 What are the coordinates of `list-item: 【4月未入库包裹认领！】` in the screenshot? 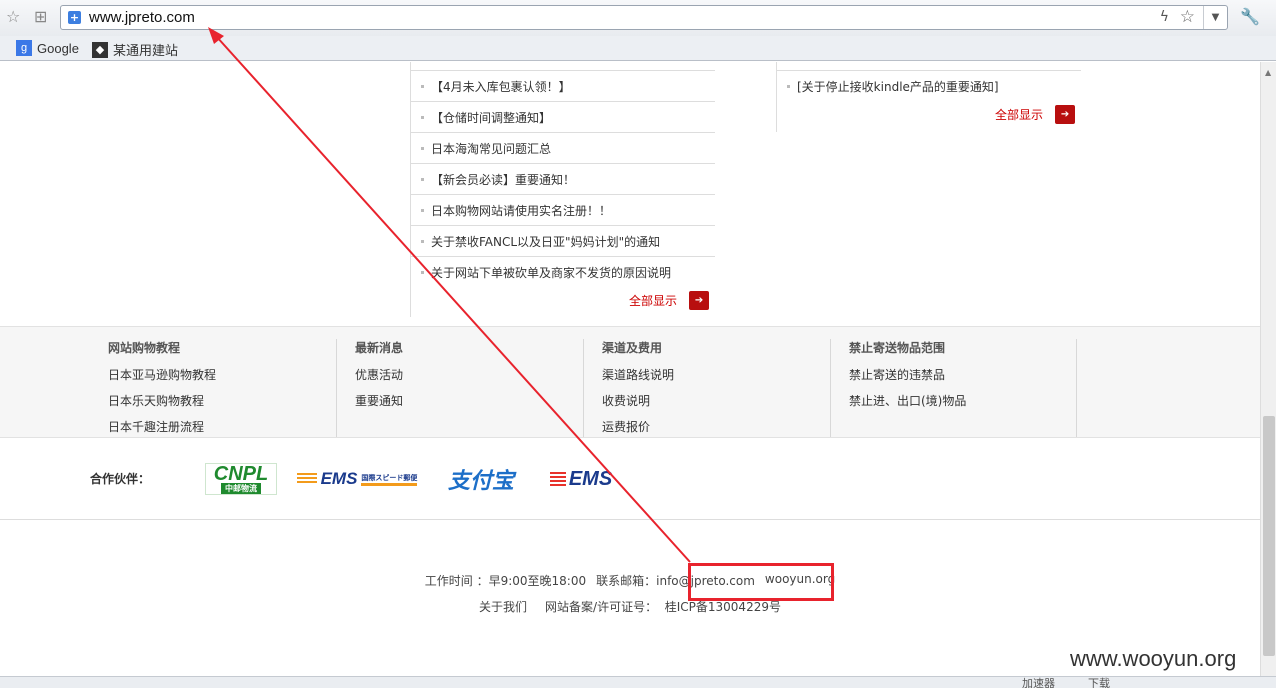 It's located at (563, 85).